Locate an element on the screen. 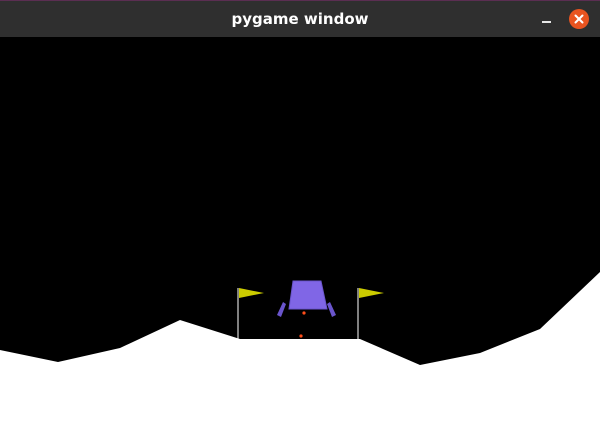 This screenshot has width=600, height=437. minimize-button is located at coordinates (546, 19).